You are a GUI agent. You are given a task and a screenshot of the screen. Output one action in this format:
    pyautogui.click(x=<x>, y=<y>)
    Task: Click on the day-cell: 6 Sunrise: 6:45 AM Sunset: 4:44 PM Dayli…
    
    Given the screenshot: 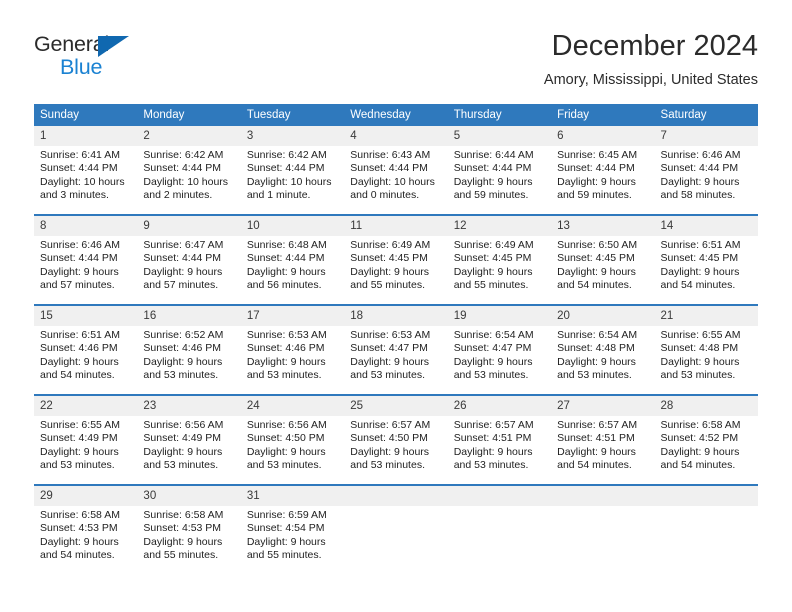 What is the action you would take?
    pyautogui.click(x=603, y=170)
    